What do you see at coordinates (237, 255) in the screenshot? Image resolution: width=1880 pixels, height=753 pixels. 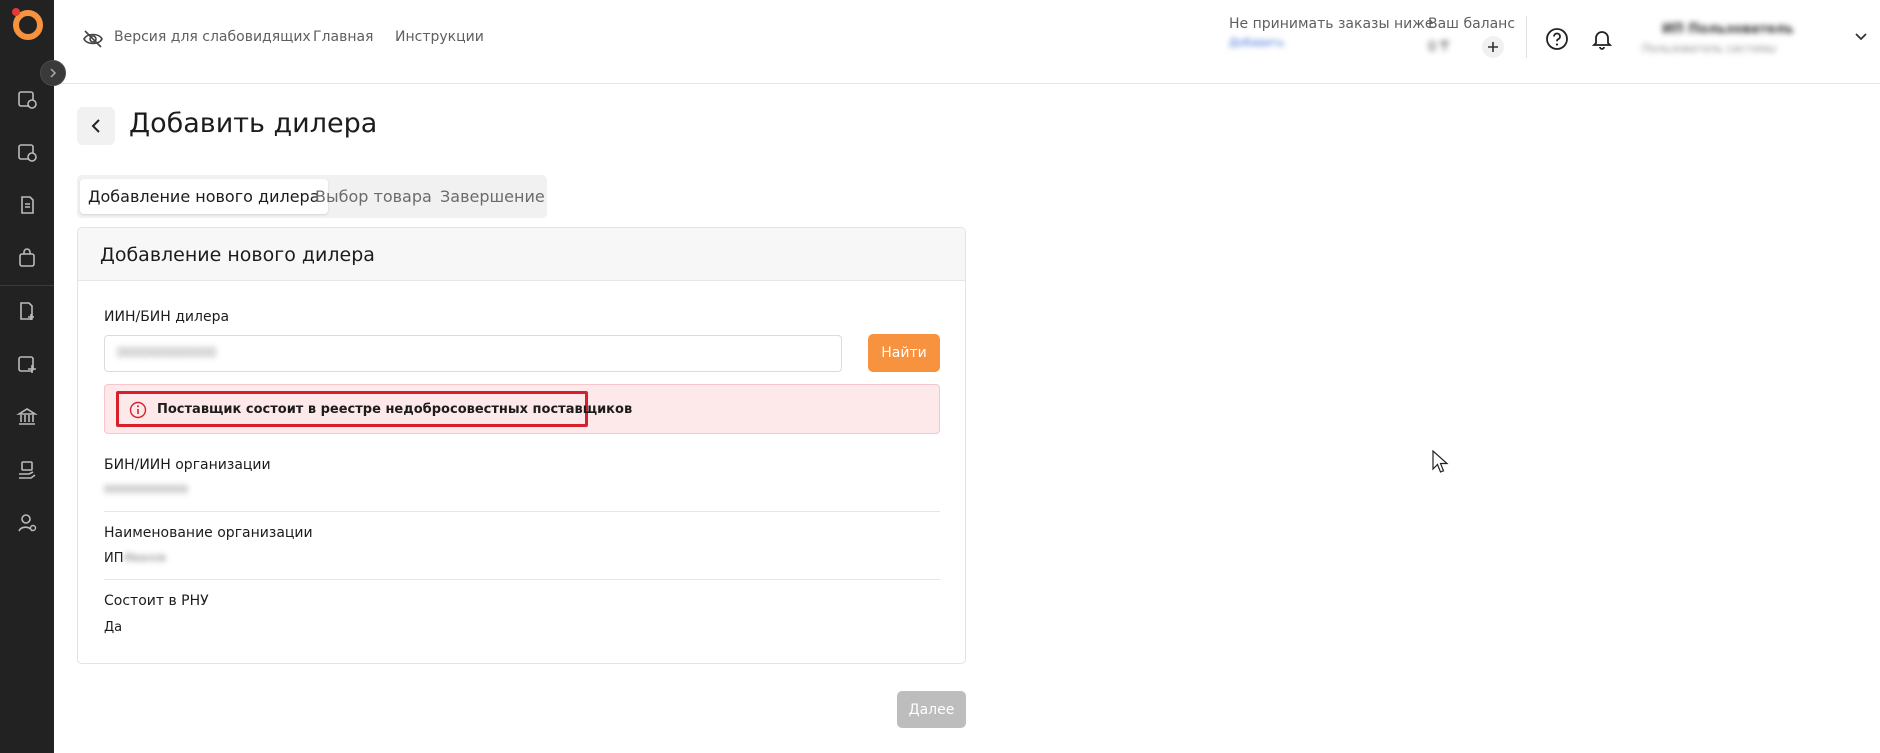 I see `card-title: Добавление нового дилера` at bounding box center [237, 255].